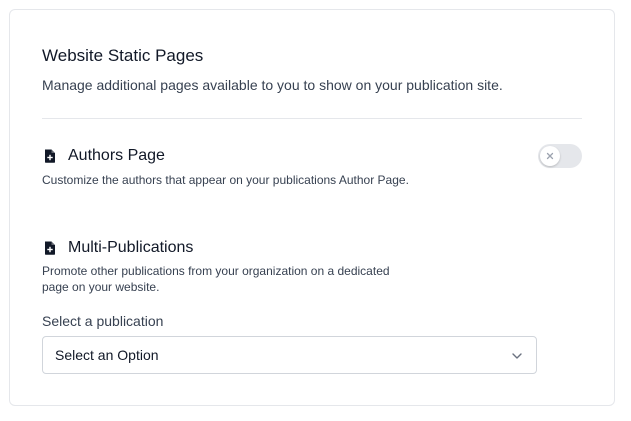  What do you see at coordinates (116, 155) in the screenshot?
I see `authors-page-label: Authors Page` at bounding box center [116, 155].